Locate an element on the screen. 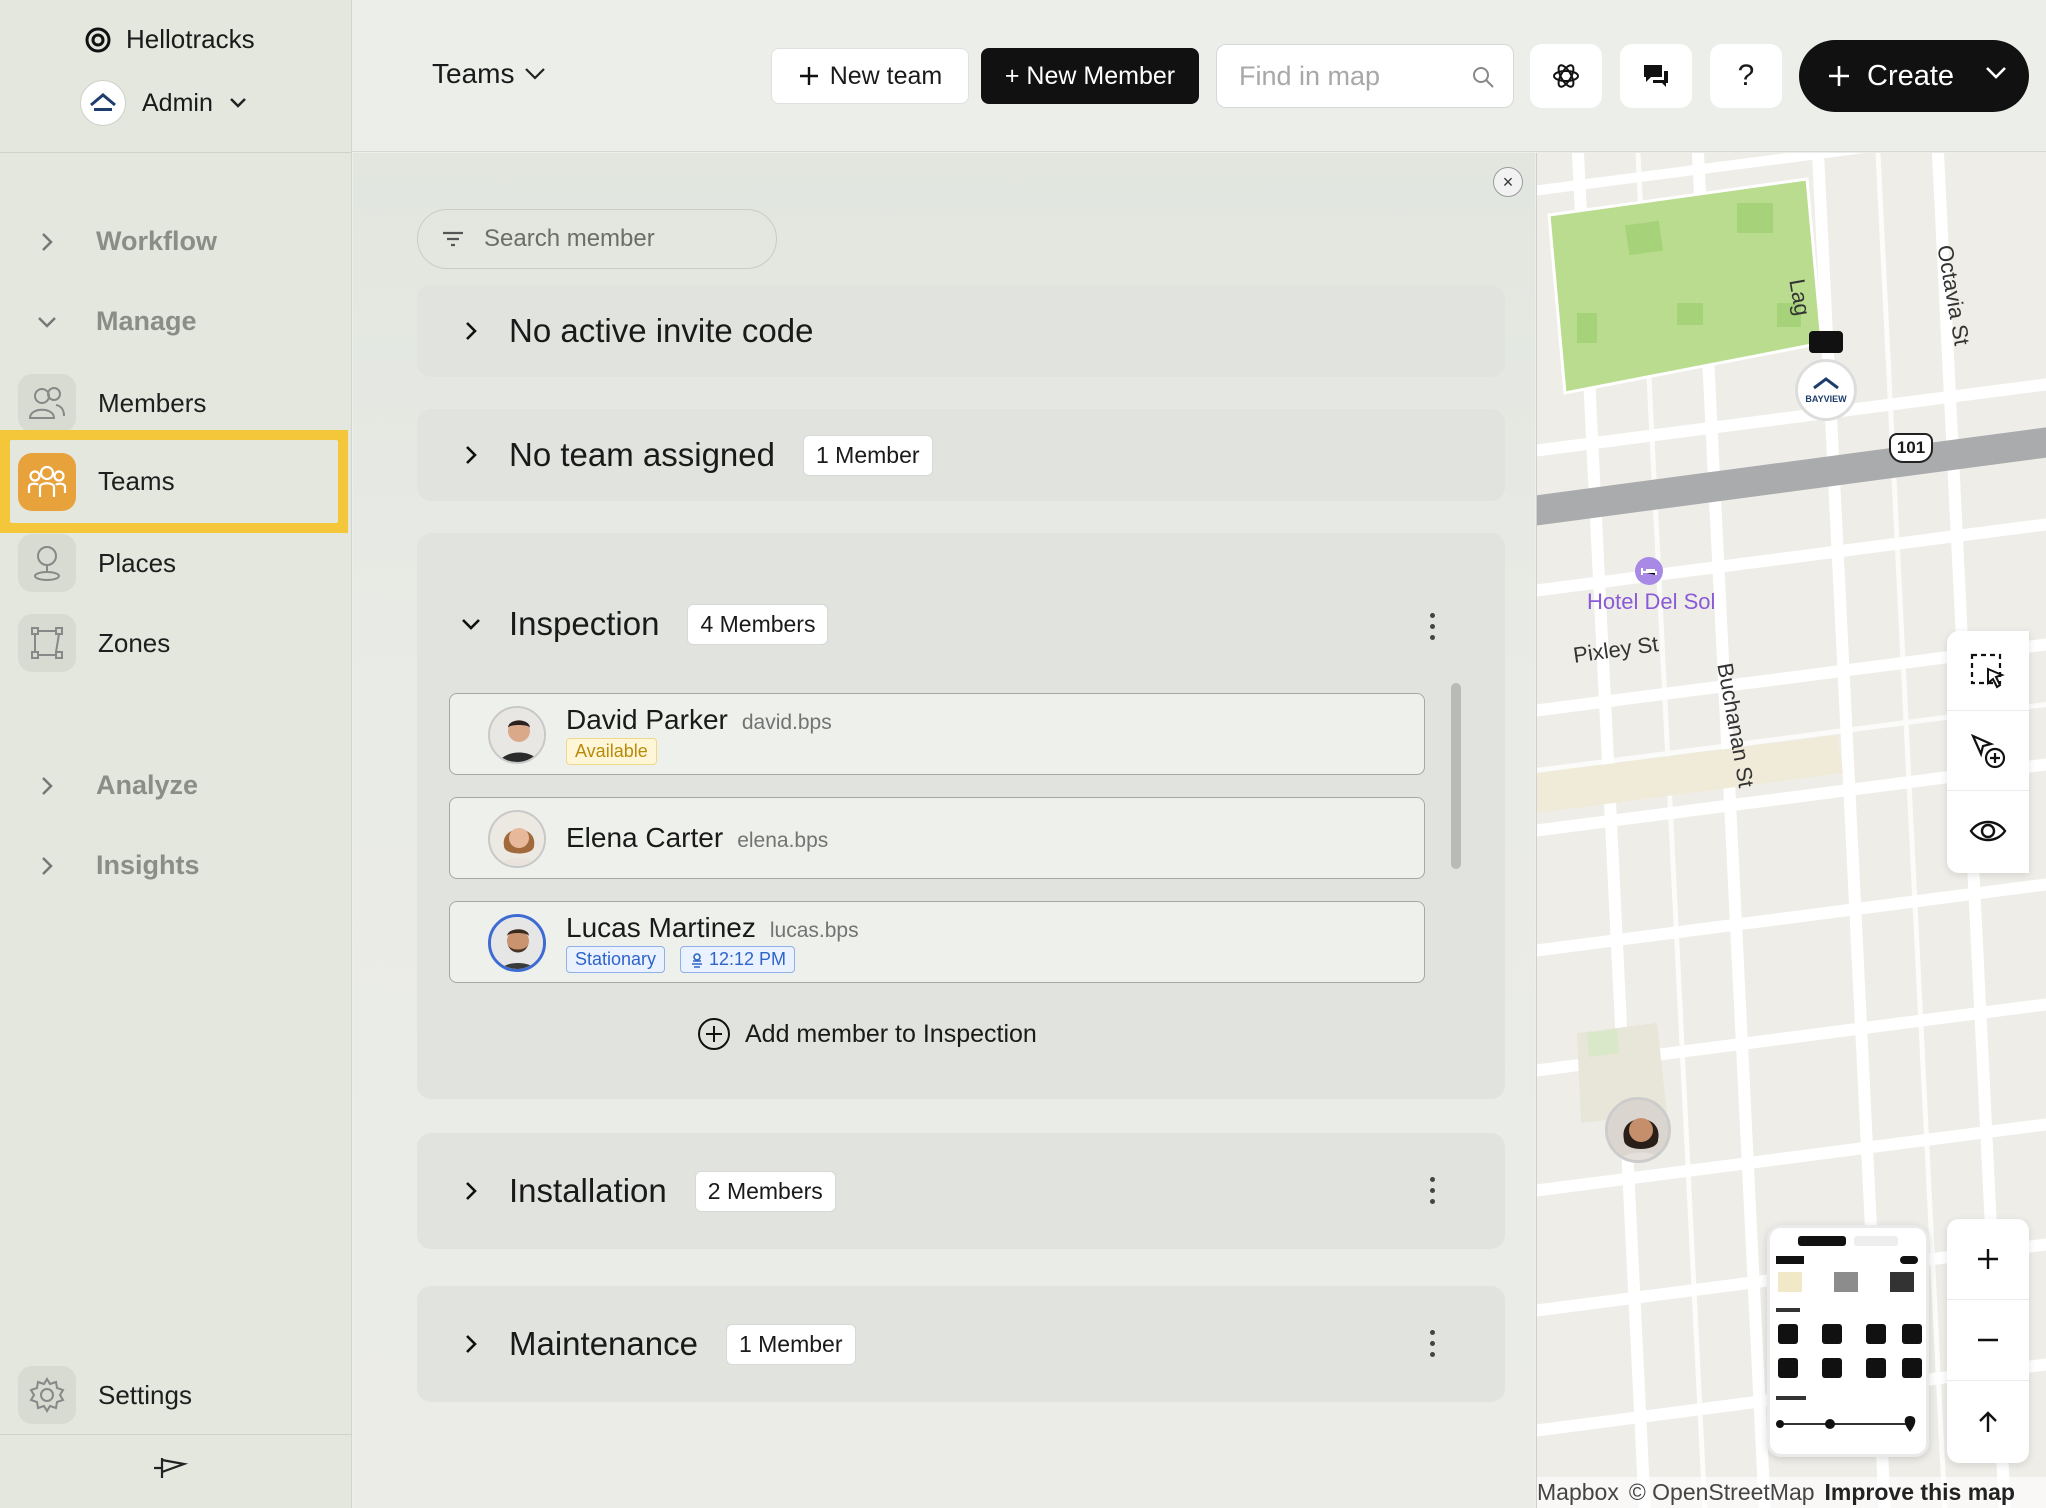 This screenshot has width=2046, height=1508. add-location-tool is located at coordinates (1988, 751).